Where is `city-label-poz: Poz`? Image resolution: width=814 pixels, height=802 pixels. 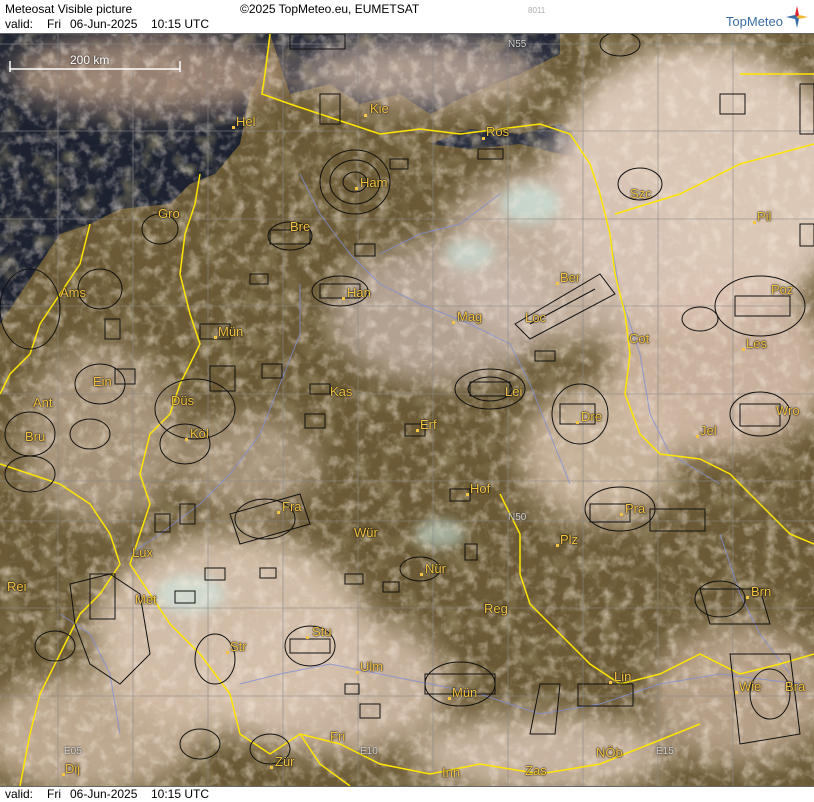 city-label-poz: Poz is located at coordinates (782, 289).